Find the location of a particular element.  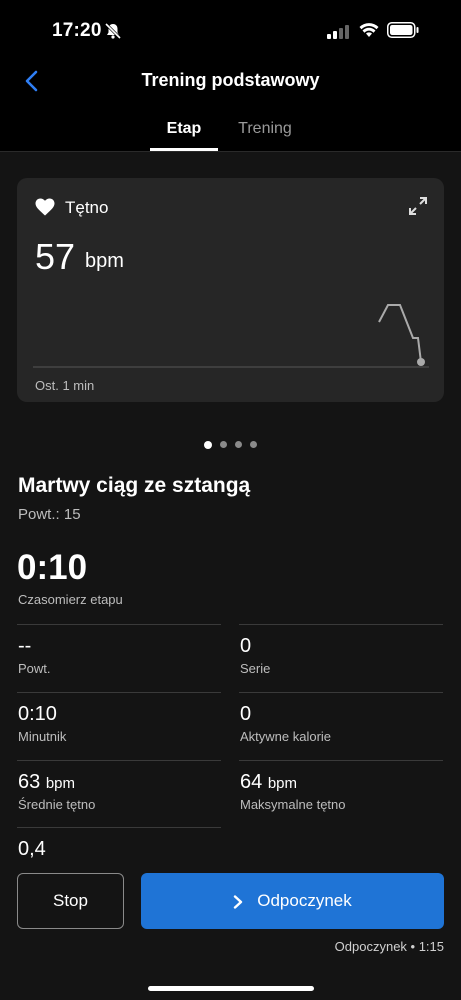

metric-partial: 0,4 is located at coordinates (119, 847).